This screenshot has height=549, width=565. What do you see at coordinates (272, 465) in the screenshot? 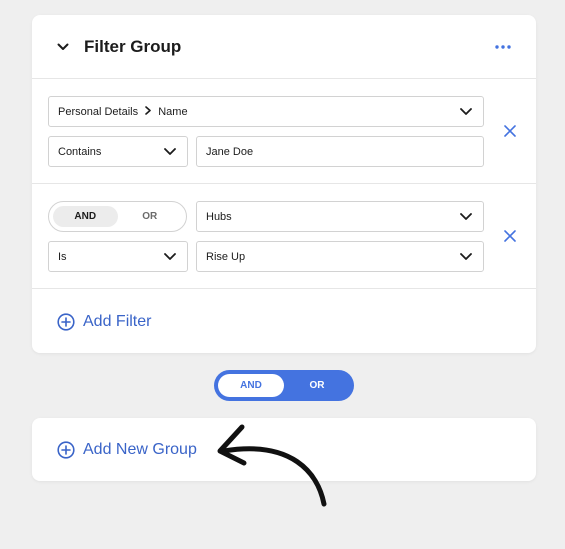
I see `pointer-arrow-icon` at bounding box center [272, 465].